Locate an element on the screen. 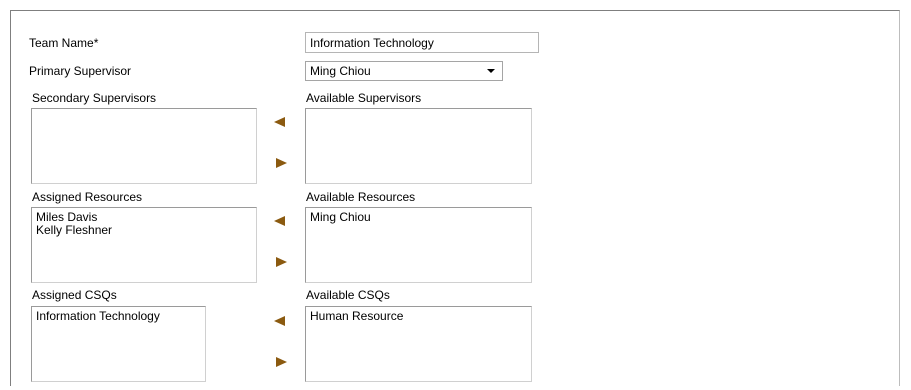  list-option: Ming Chiou is located at coordinates (420, 217).